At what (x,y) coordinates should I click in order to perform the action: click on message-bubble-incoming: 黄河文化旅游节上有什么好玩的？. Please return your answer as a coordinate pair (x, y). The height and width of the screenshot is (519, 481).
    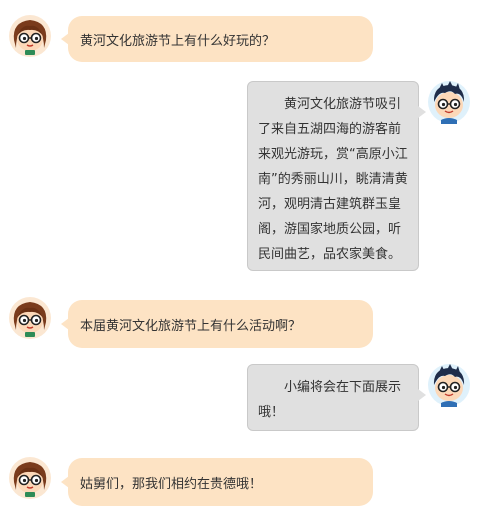
    Looking at the image, I should click on (217, 39).